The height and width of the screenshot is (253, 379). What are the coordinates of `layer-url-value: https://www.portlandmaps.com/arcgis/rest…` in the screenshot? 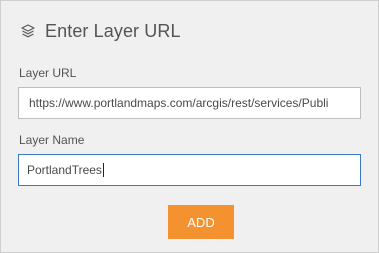 It's located at (179, 103).